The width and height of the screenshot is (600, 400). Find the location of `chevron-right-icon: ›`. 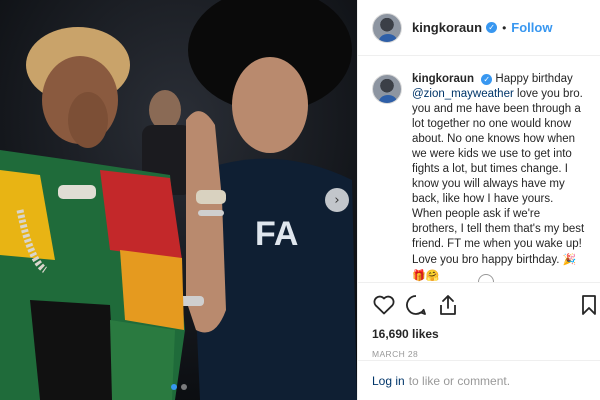

chevron-right-icon: › is located at coordinates (337, 200).